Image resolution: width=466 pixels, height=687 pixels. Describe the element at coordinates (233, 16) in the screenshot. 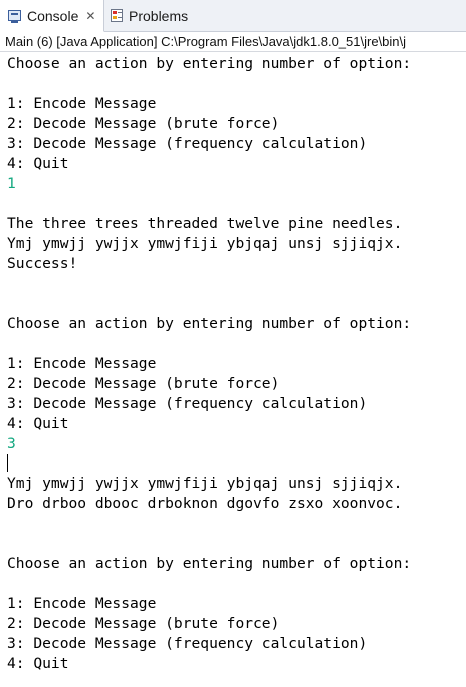

I see `view-tab-bar: Console ✕ Problems` at that location.